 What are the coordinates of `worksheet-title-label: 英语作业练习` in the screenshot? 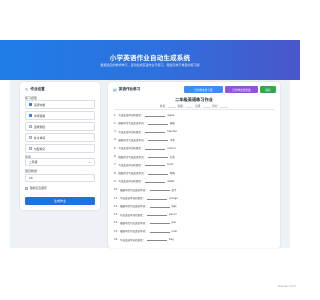 It's located at (129, 89).